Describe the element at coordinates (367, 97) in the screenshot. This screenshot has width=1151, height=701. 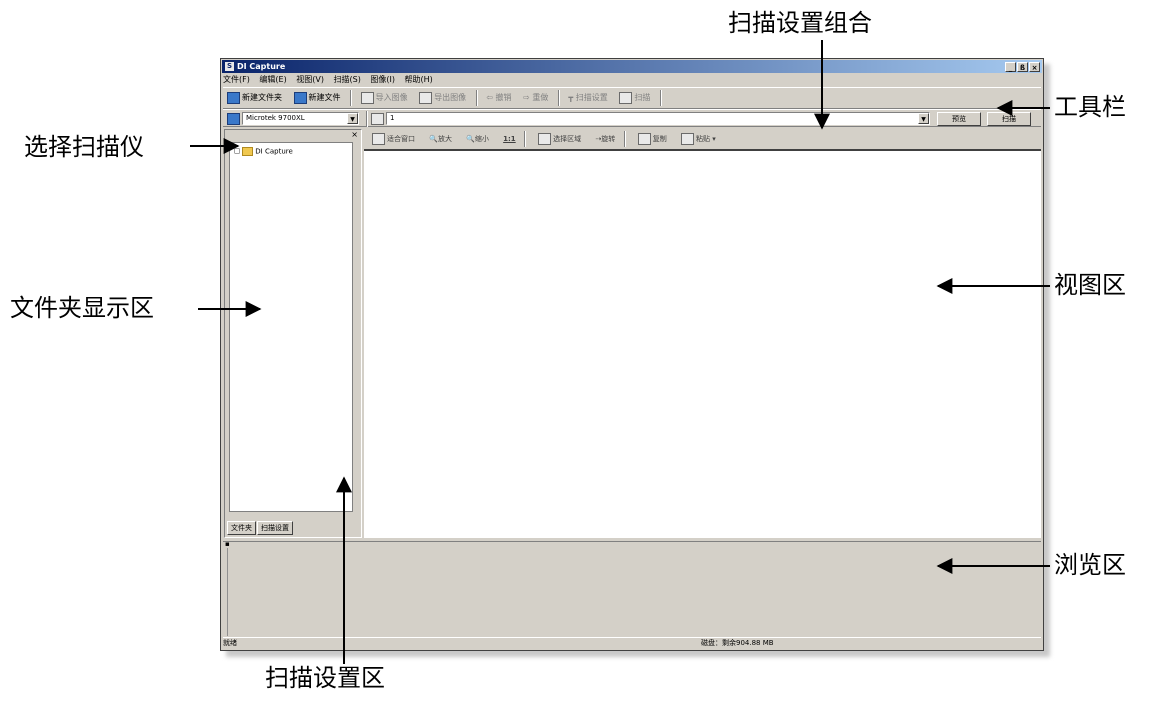
I see `import-icon` at that location.